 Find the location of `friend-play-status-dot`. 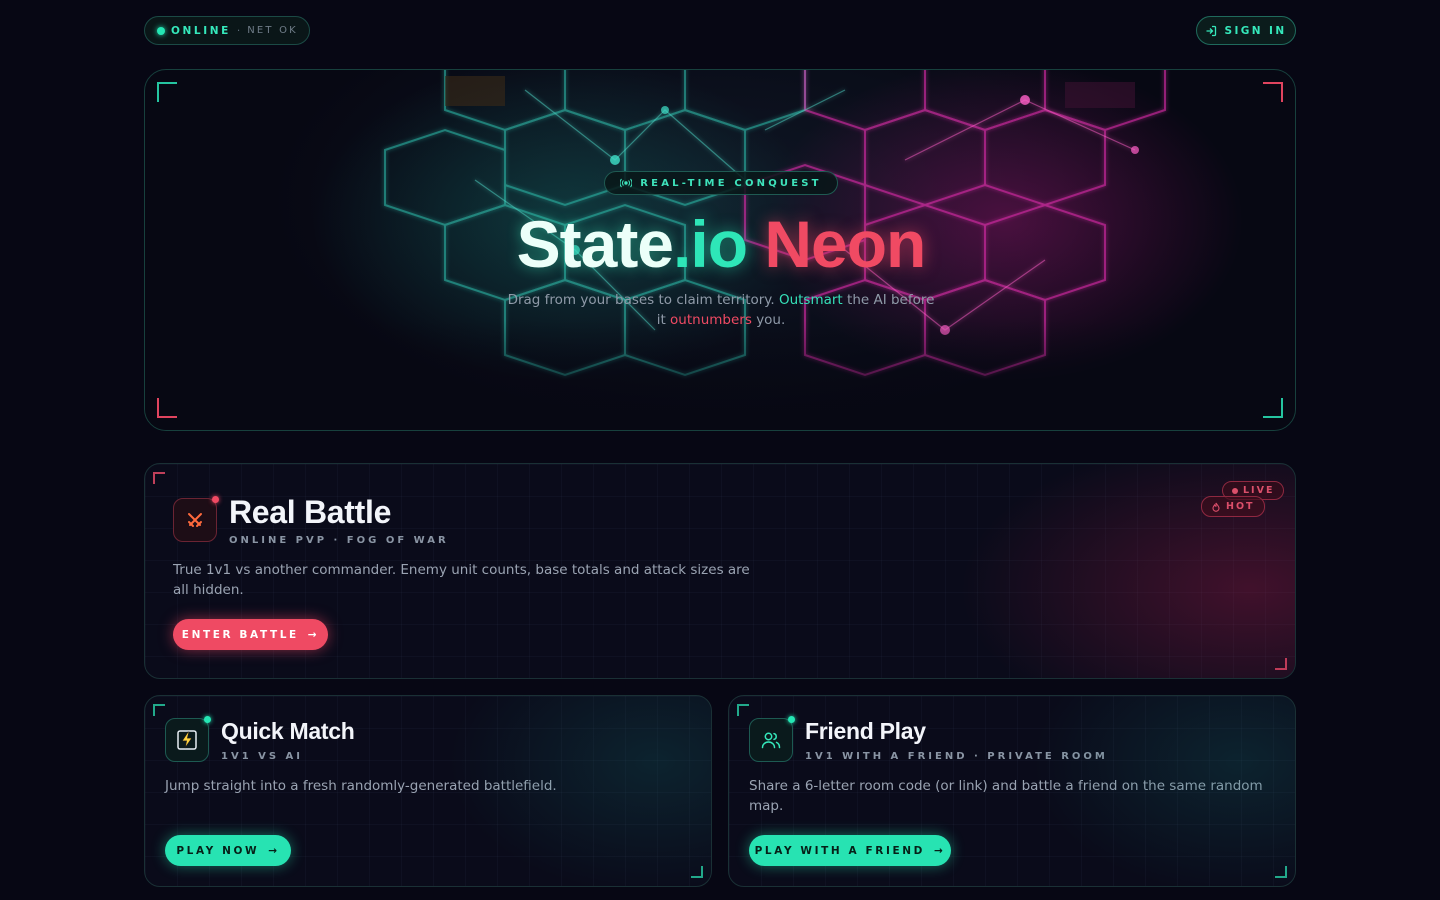

friend-play-status-dot is located at coordinates (791, 719).